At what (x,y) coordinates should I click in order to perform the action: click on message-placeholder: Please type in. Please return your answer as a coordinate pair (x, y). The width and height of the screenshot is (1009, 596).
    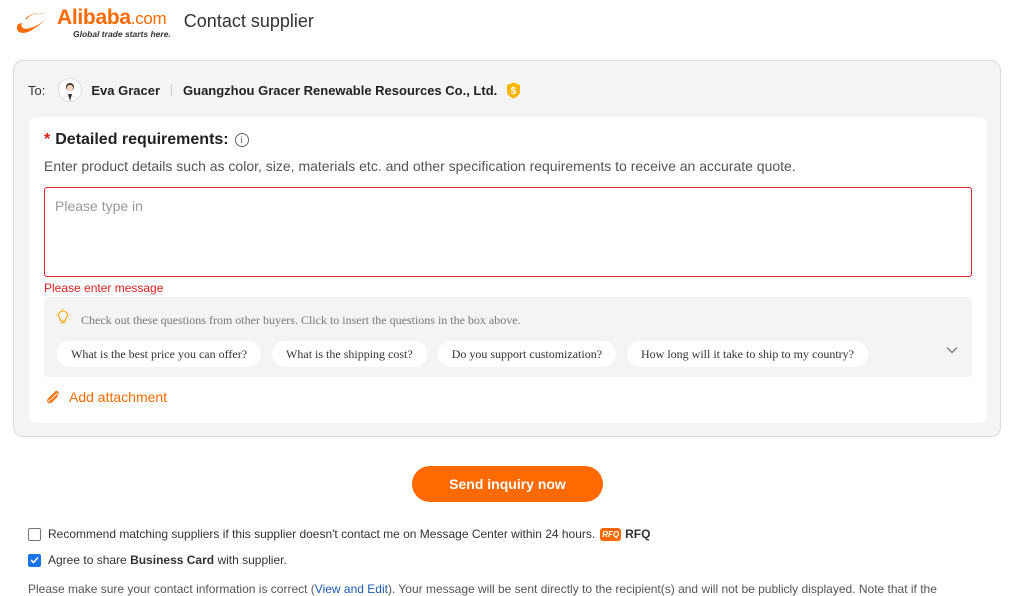
    Looking at the image, I should click on (99, 206).